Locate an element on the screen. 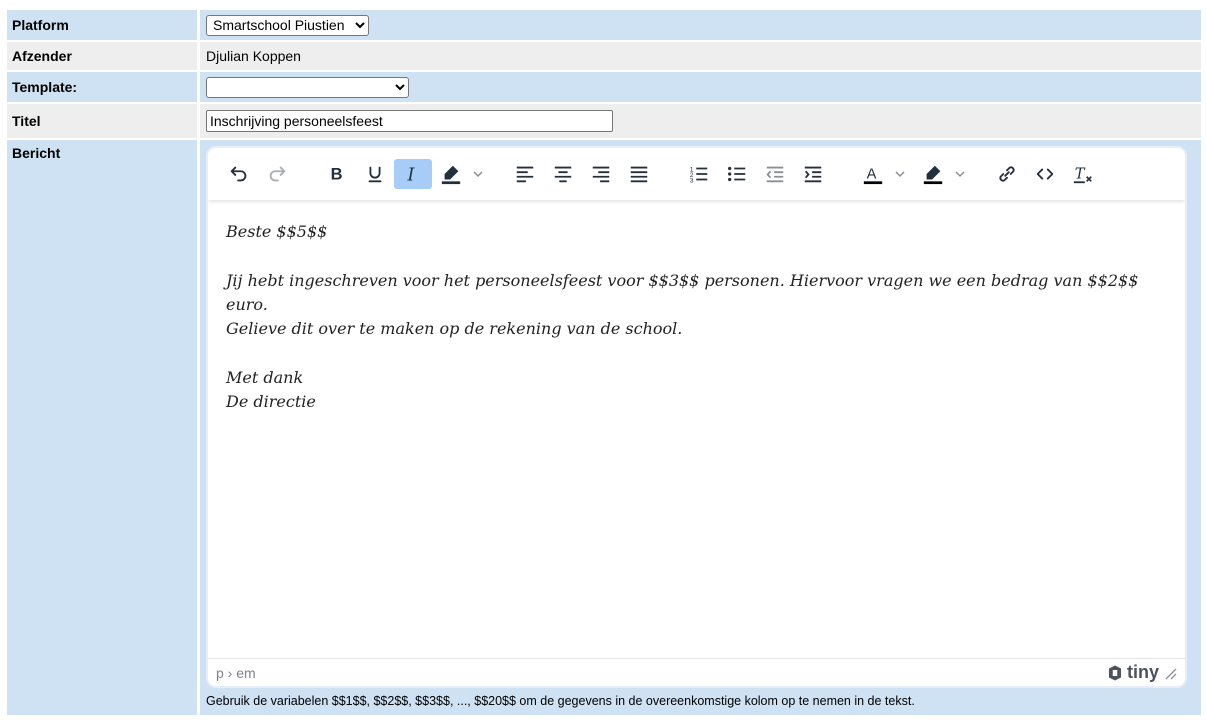 The image size is (1206, 720). bullet-list-icon is located at coordinates (737, 174).